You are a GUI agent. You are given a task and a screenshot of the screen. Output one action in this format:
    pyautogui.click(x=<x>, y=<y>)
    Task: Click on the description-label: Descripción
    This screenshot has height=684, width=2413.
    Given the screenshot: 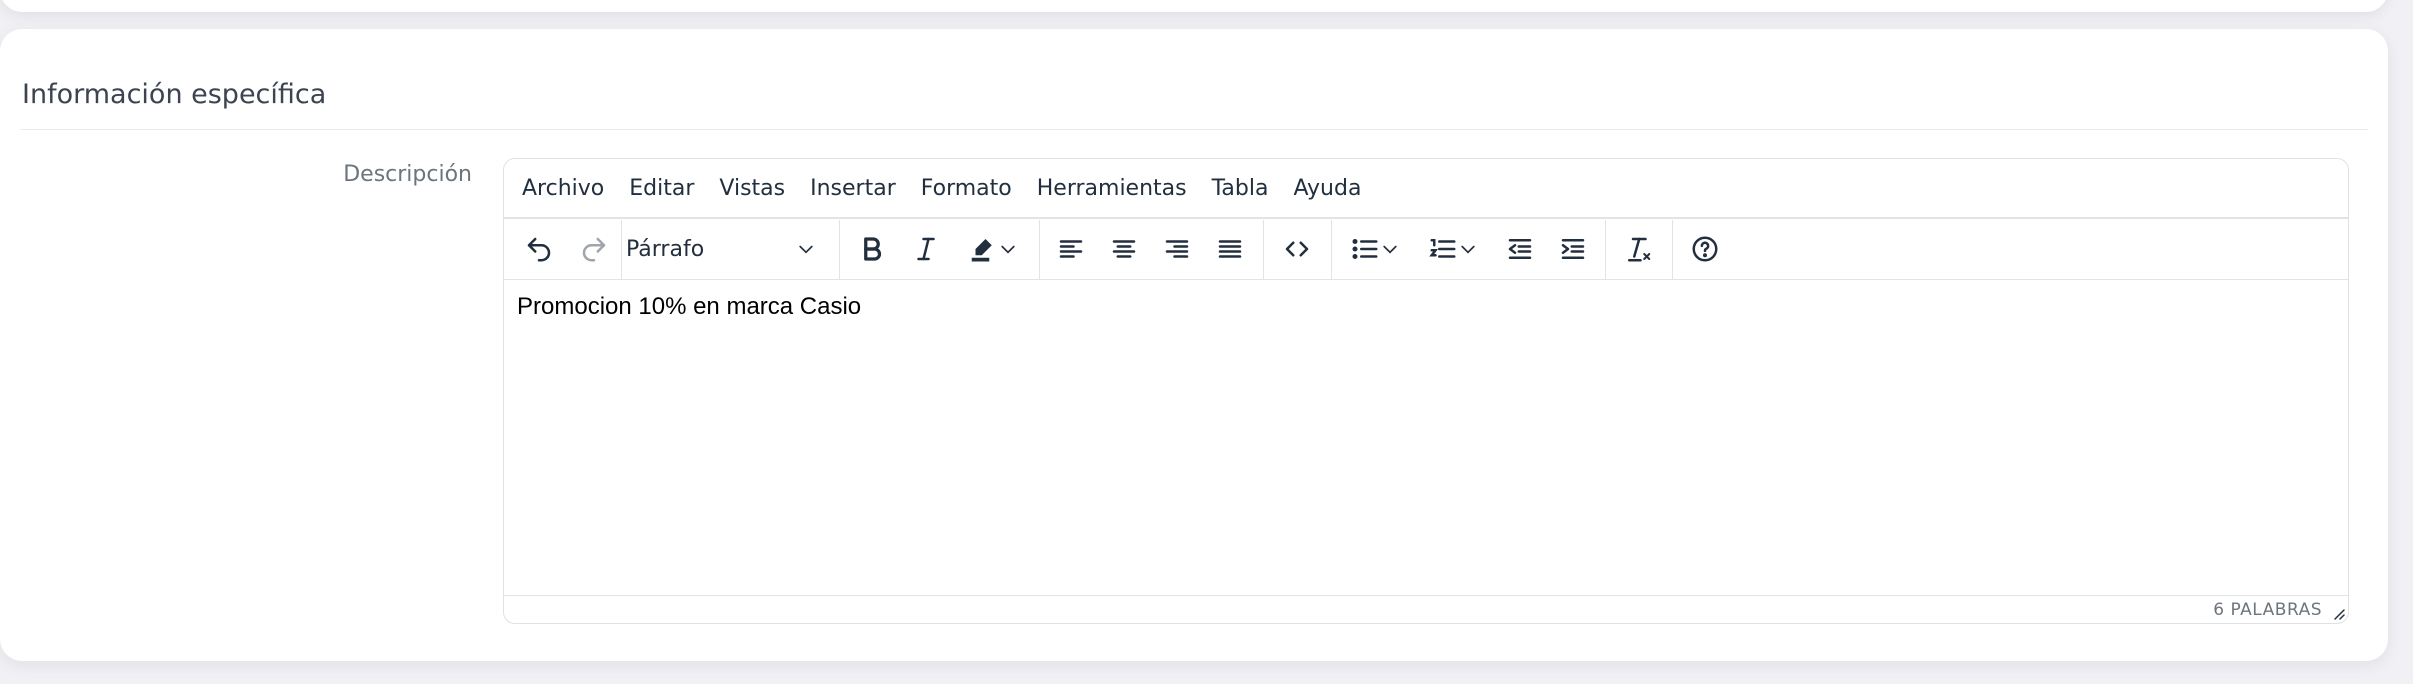 What is the action you would take?
    pyautogui.click(x=407, y=174)
    